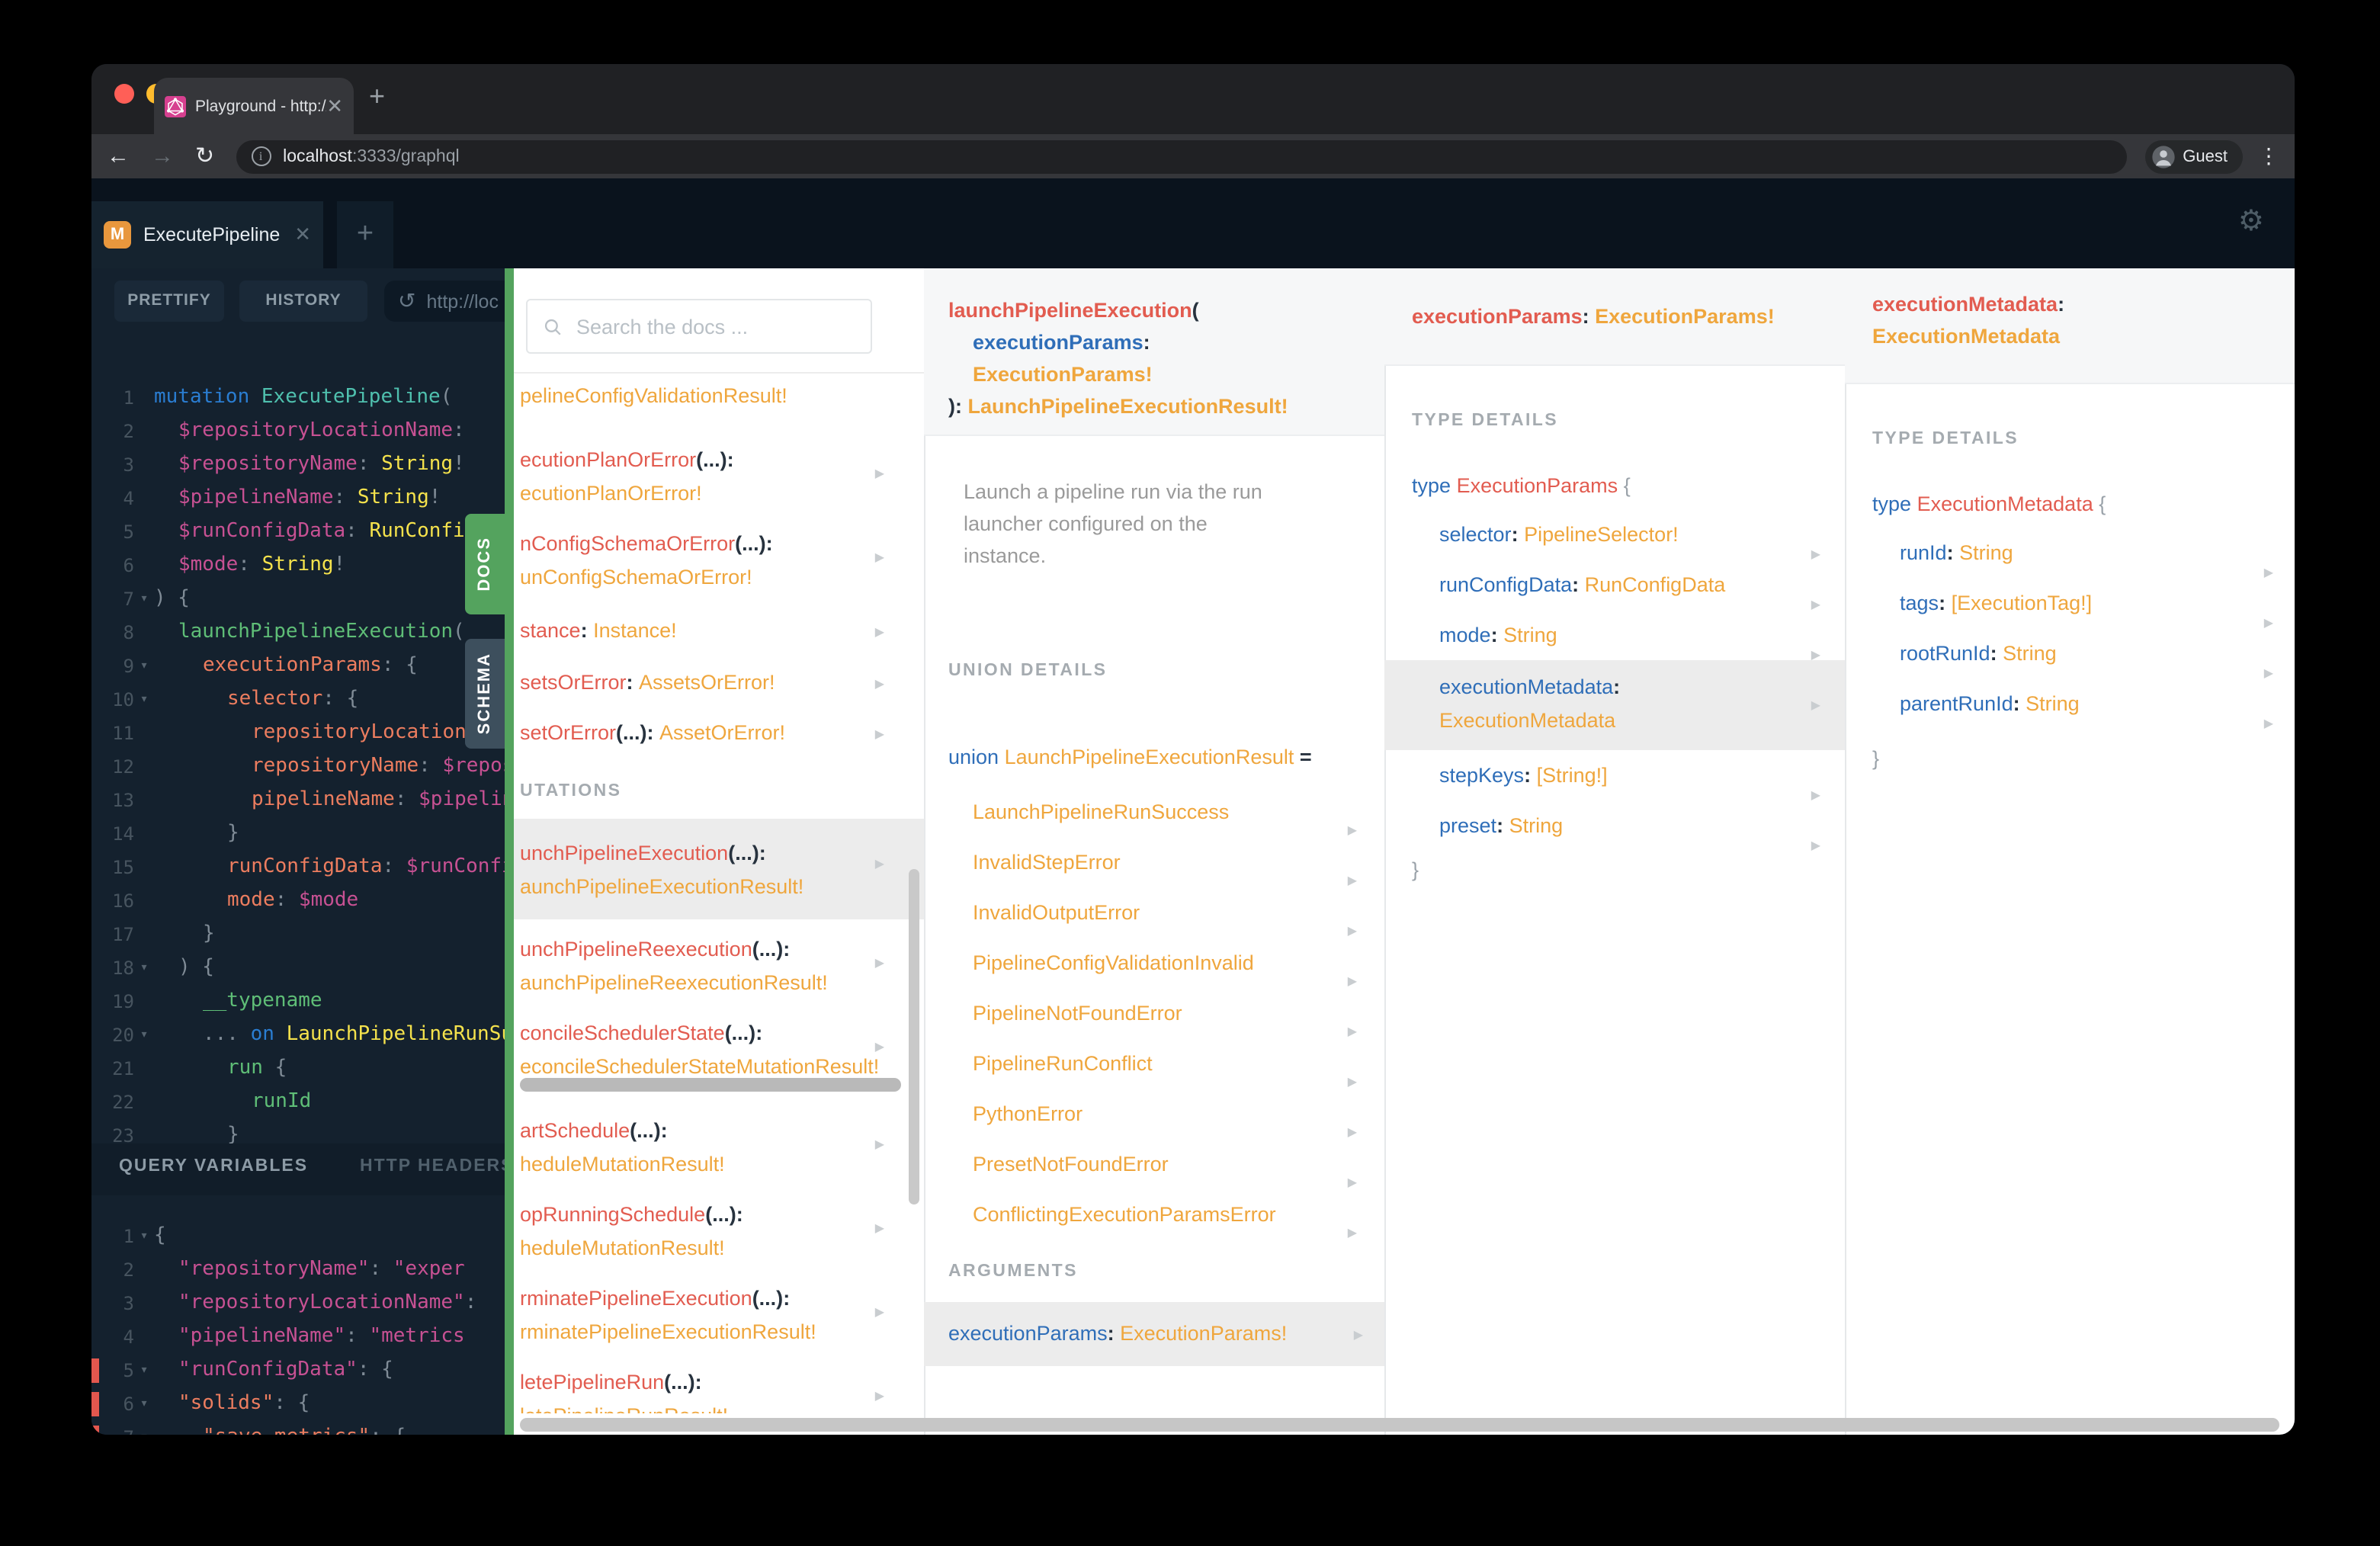  Describe the element at coordinates (1178, 1114) in the screenshot. I see `union-member-item: PythonError ▶` at that location.